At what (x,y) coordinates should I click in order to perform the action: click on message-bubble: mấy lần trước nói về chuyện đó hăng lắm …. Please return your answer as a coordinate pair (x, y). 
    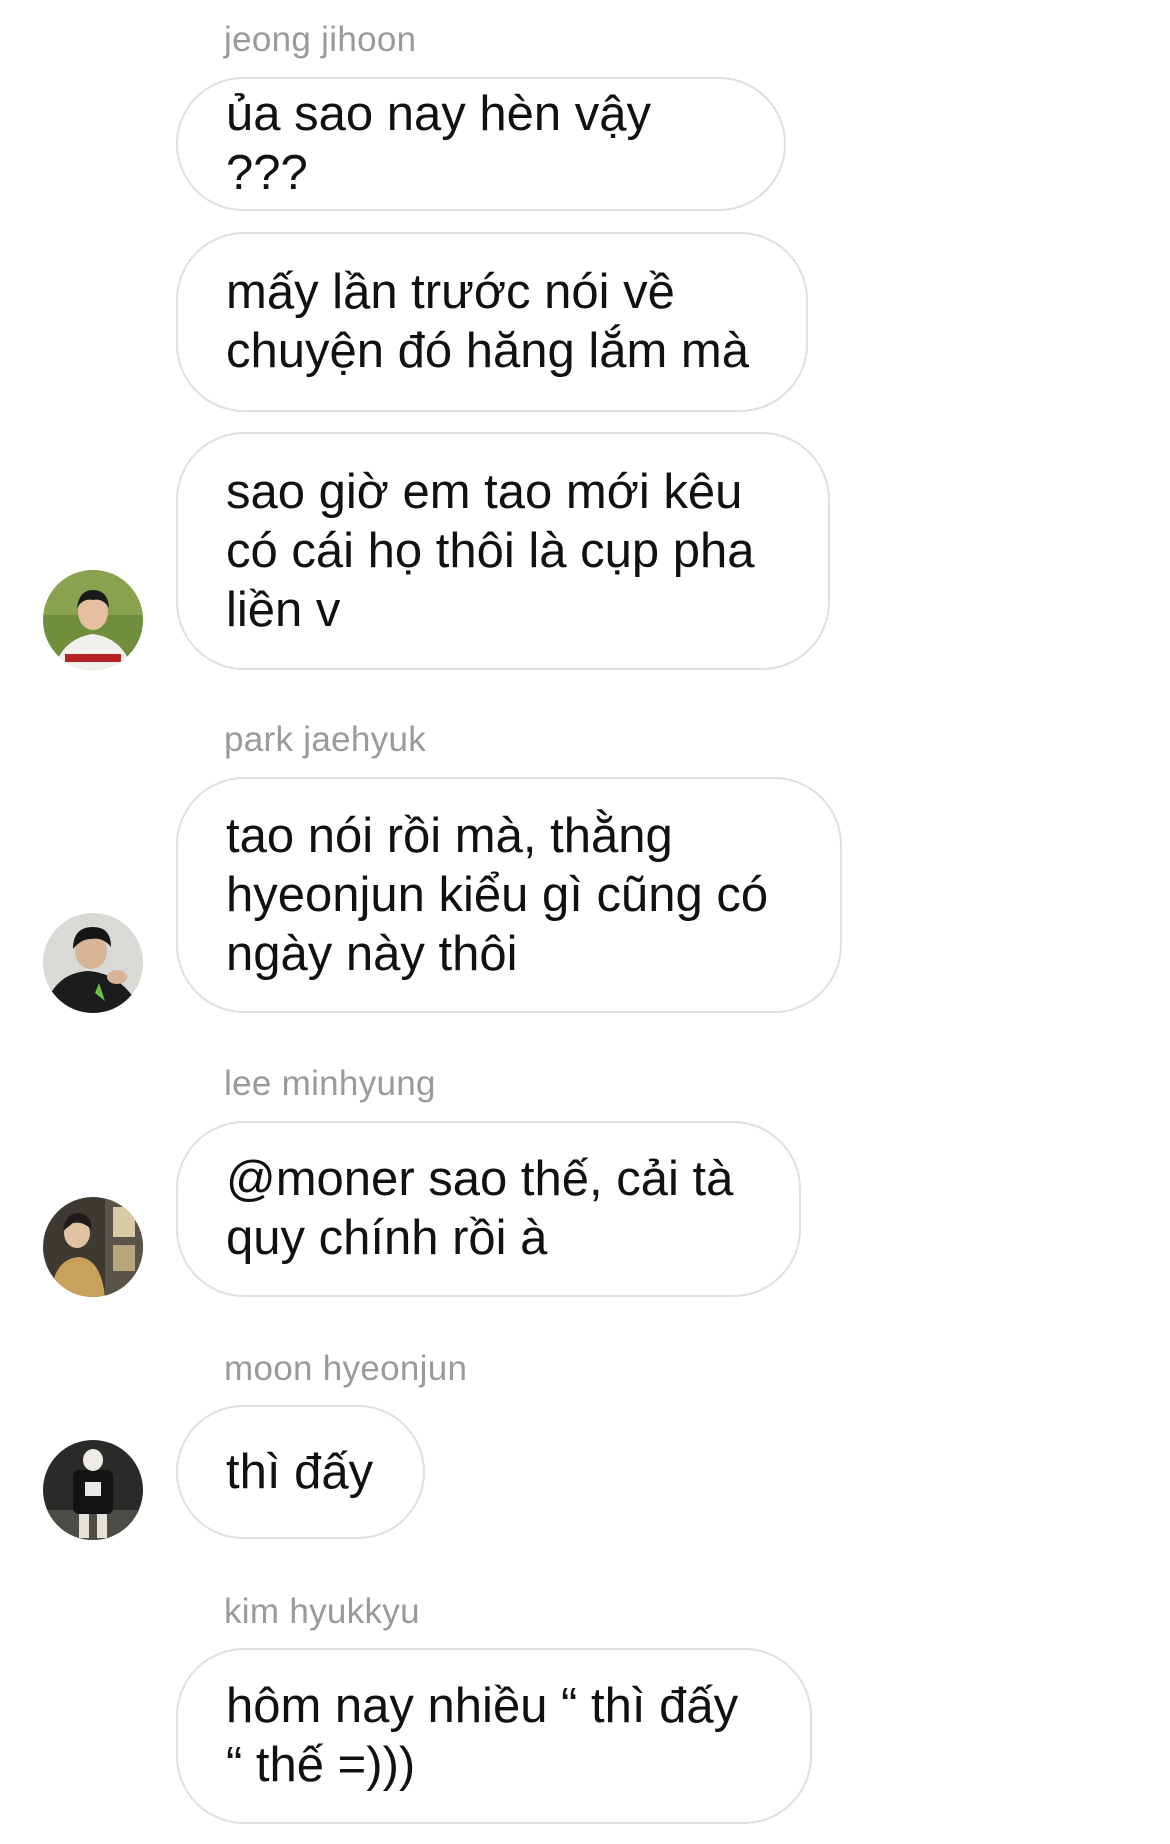
    Looking at the image, I should click on (492, 322).